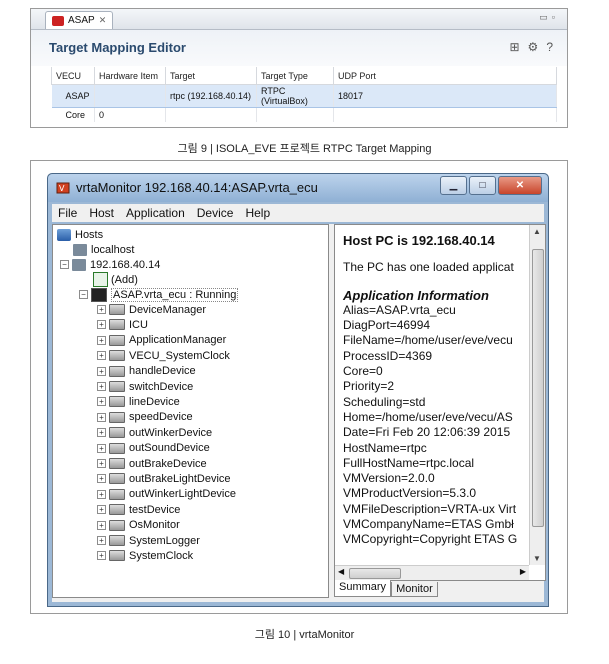 The height and width of the screenshot is (664, 609). Describe the element at coordinates (151, 309) in the screenshot. I see `tree-node-device: + DeviceManager` at that location.